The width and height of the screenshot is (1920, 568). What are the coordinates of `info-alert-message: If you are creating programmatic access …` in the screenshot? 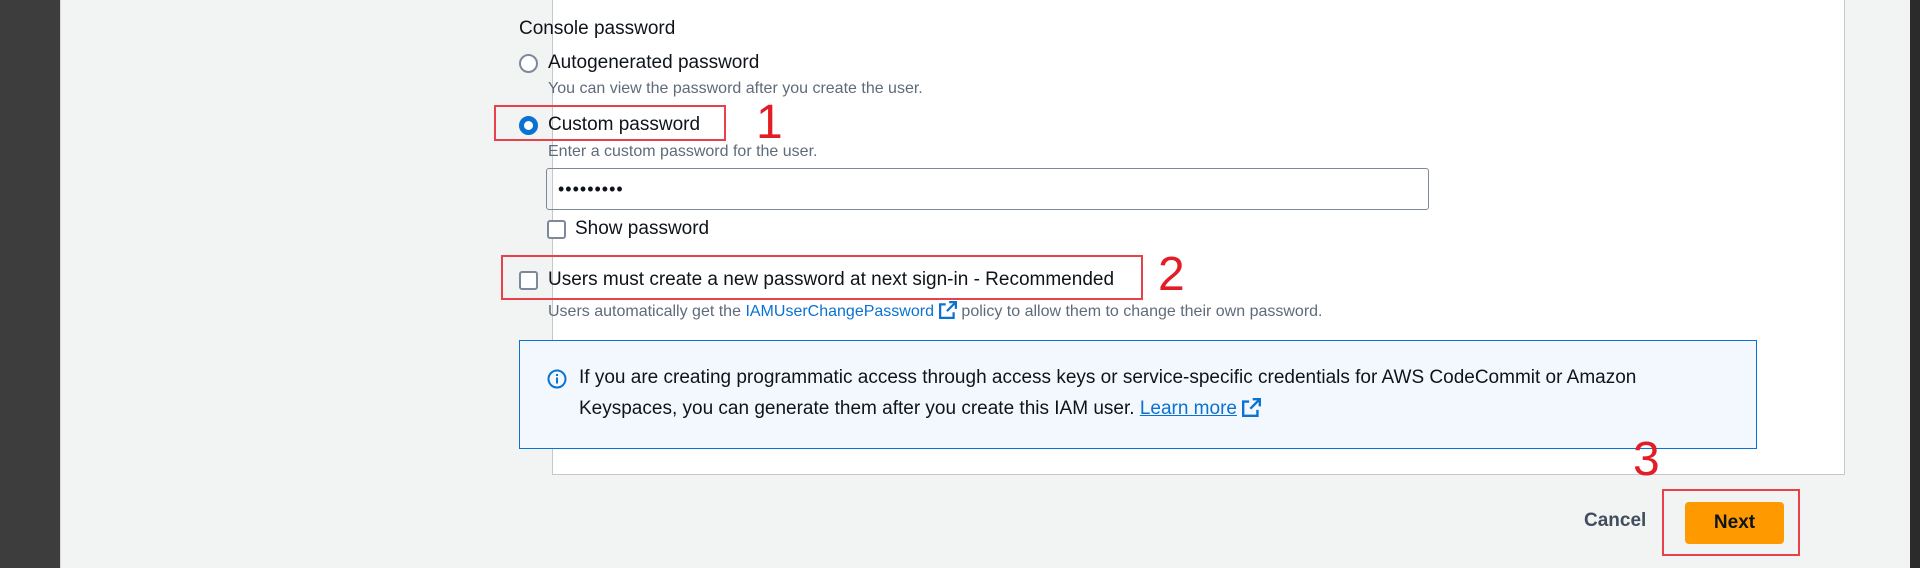 It's located at (1108, 393).